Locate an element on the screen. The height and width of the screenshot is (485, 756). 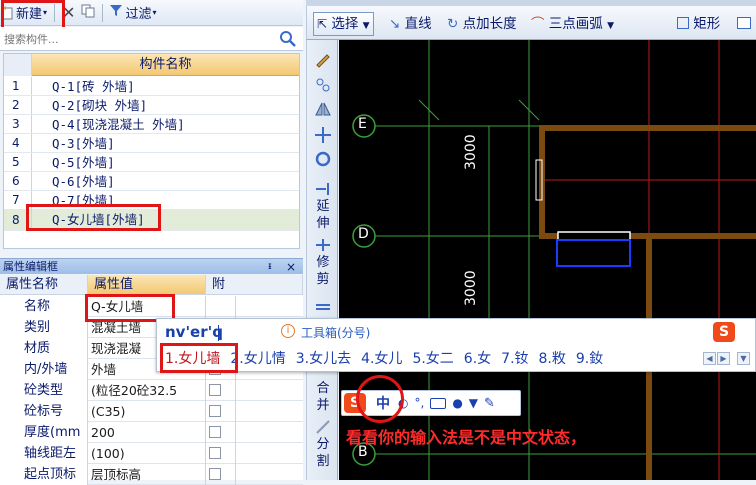
property-row: 轴线距左 (100) is located at coordinates (151, 453).